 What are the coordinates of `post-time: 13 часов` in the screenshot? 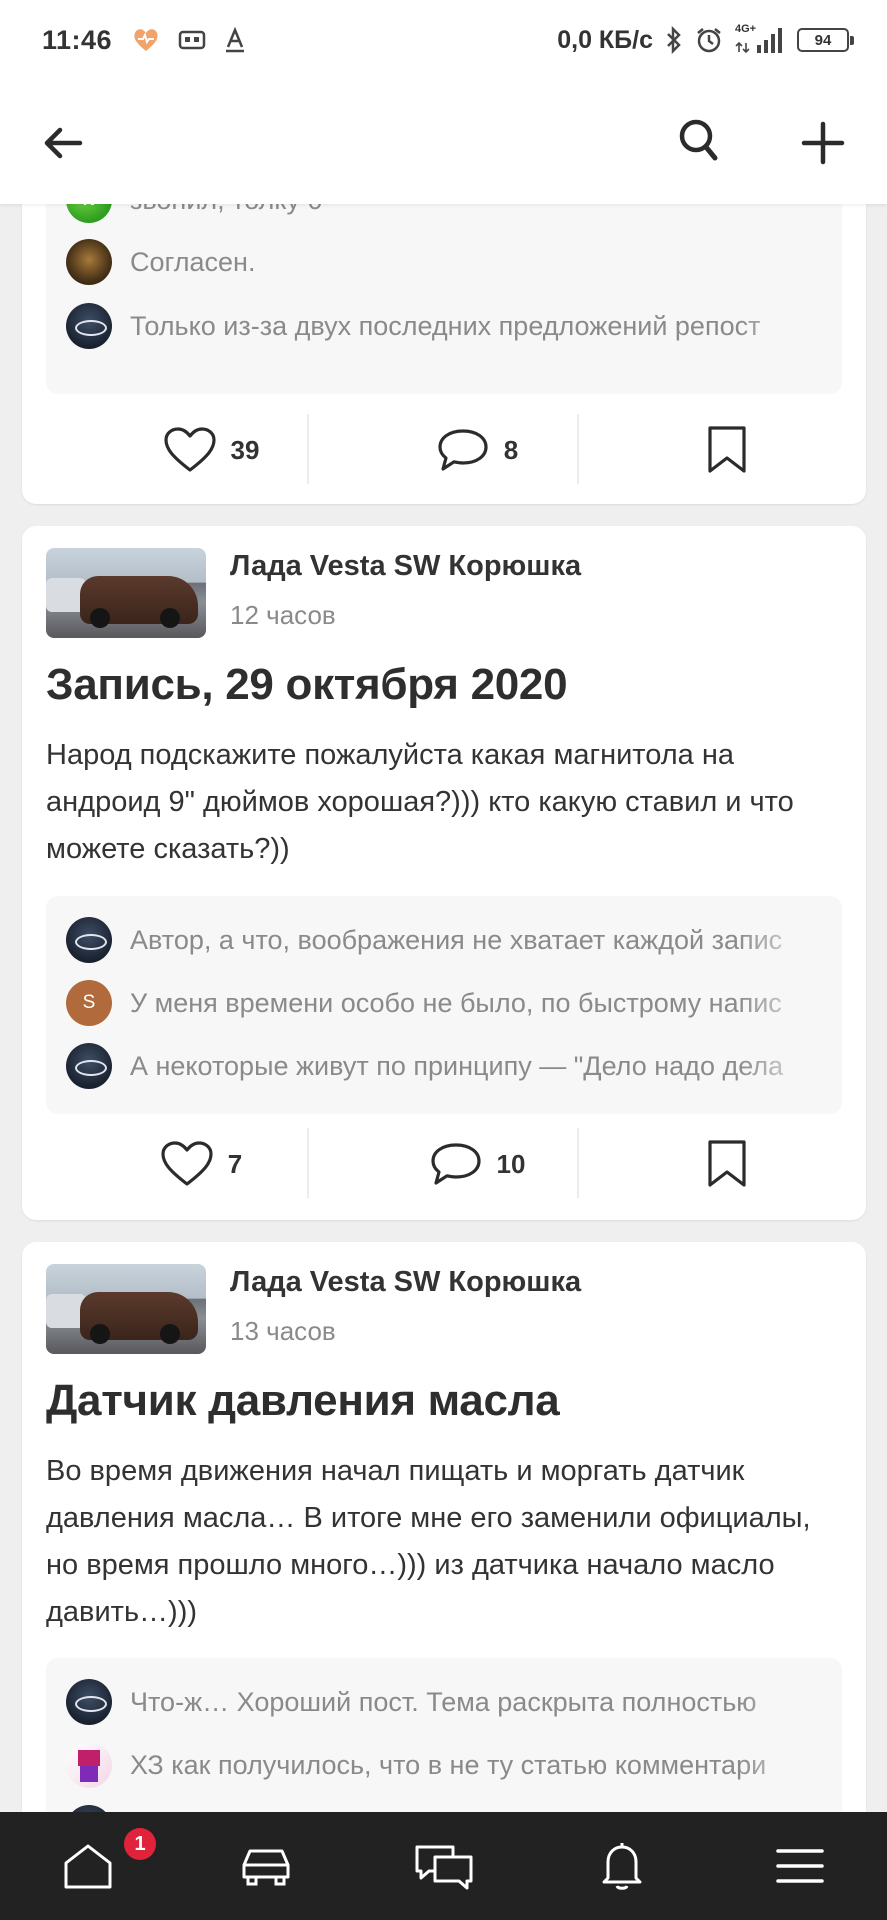 It's located at (283, 1331).